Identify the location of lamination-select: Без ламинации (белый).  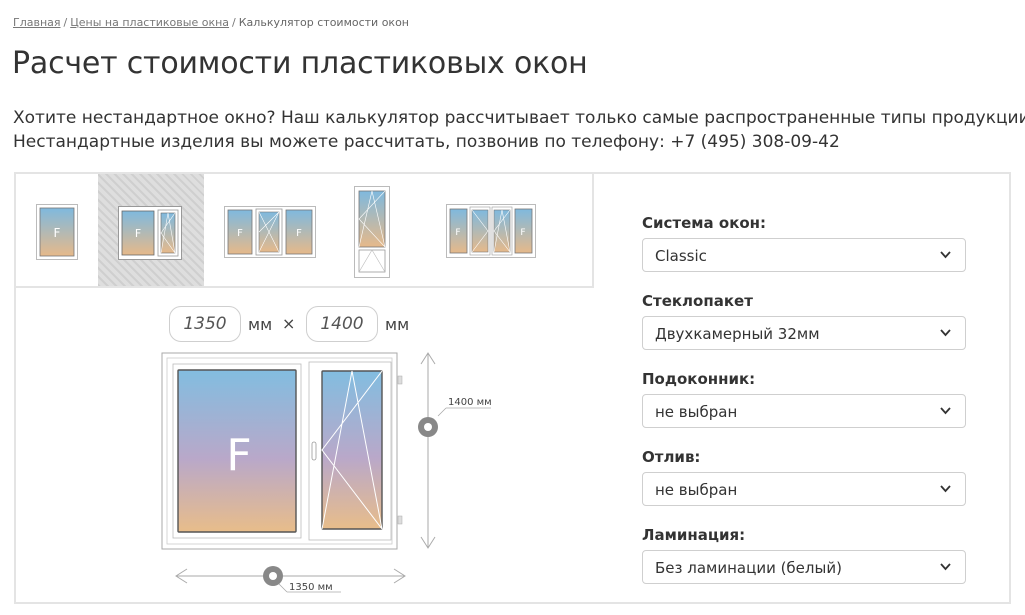
(804, 567).